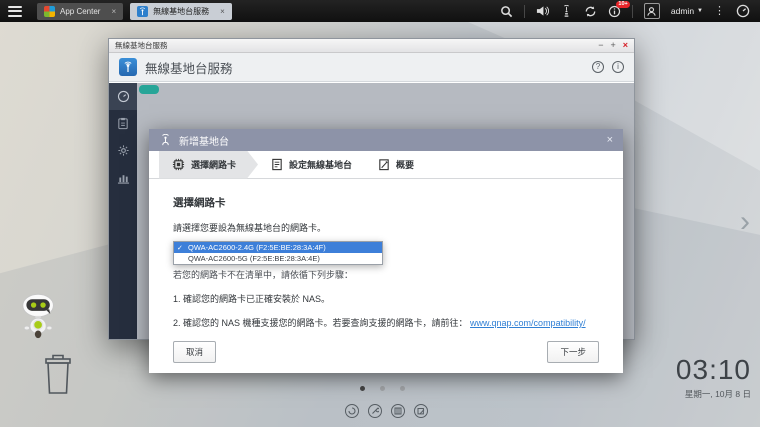  I want to click on app-header: 無線基地台服務 ? i, so click(371, 67).